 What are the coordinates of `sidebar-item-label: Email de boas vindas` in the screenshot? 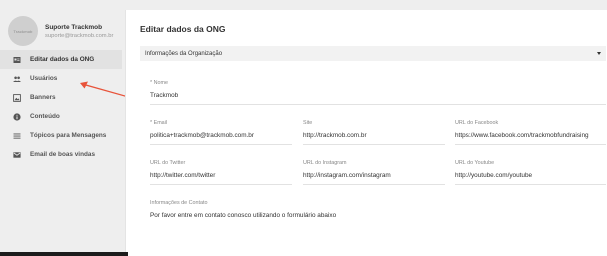 It's located at (62, 154).